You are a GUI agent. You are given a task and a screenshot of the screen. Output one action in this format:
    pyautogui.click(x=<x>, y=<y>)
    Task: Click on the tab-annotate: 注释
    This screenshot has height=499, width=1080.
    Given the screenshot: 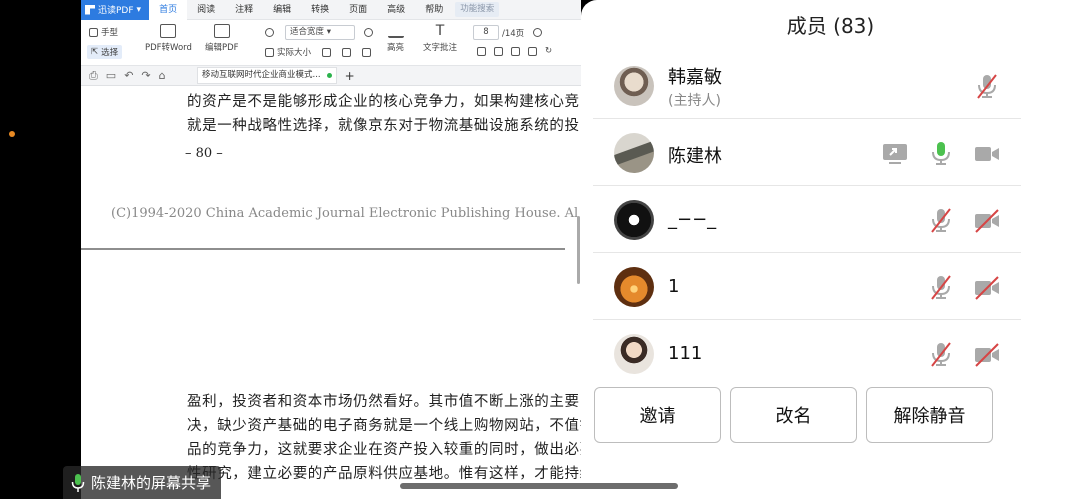 What is the action you would take?
    pyautogui.click(x=244, y=10)
    